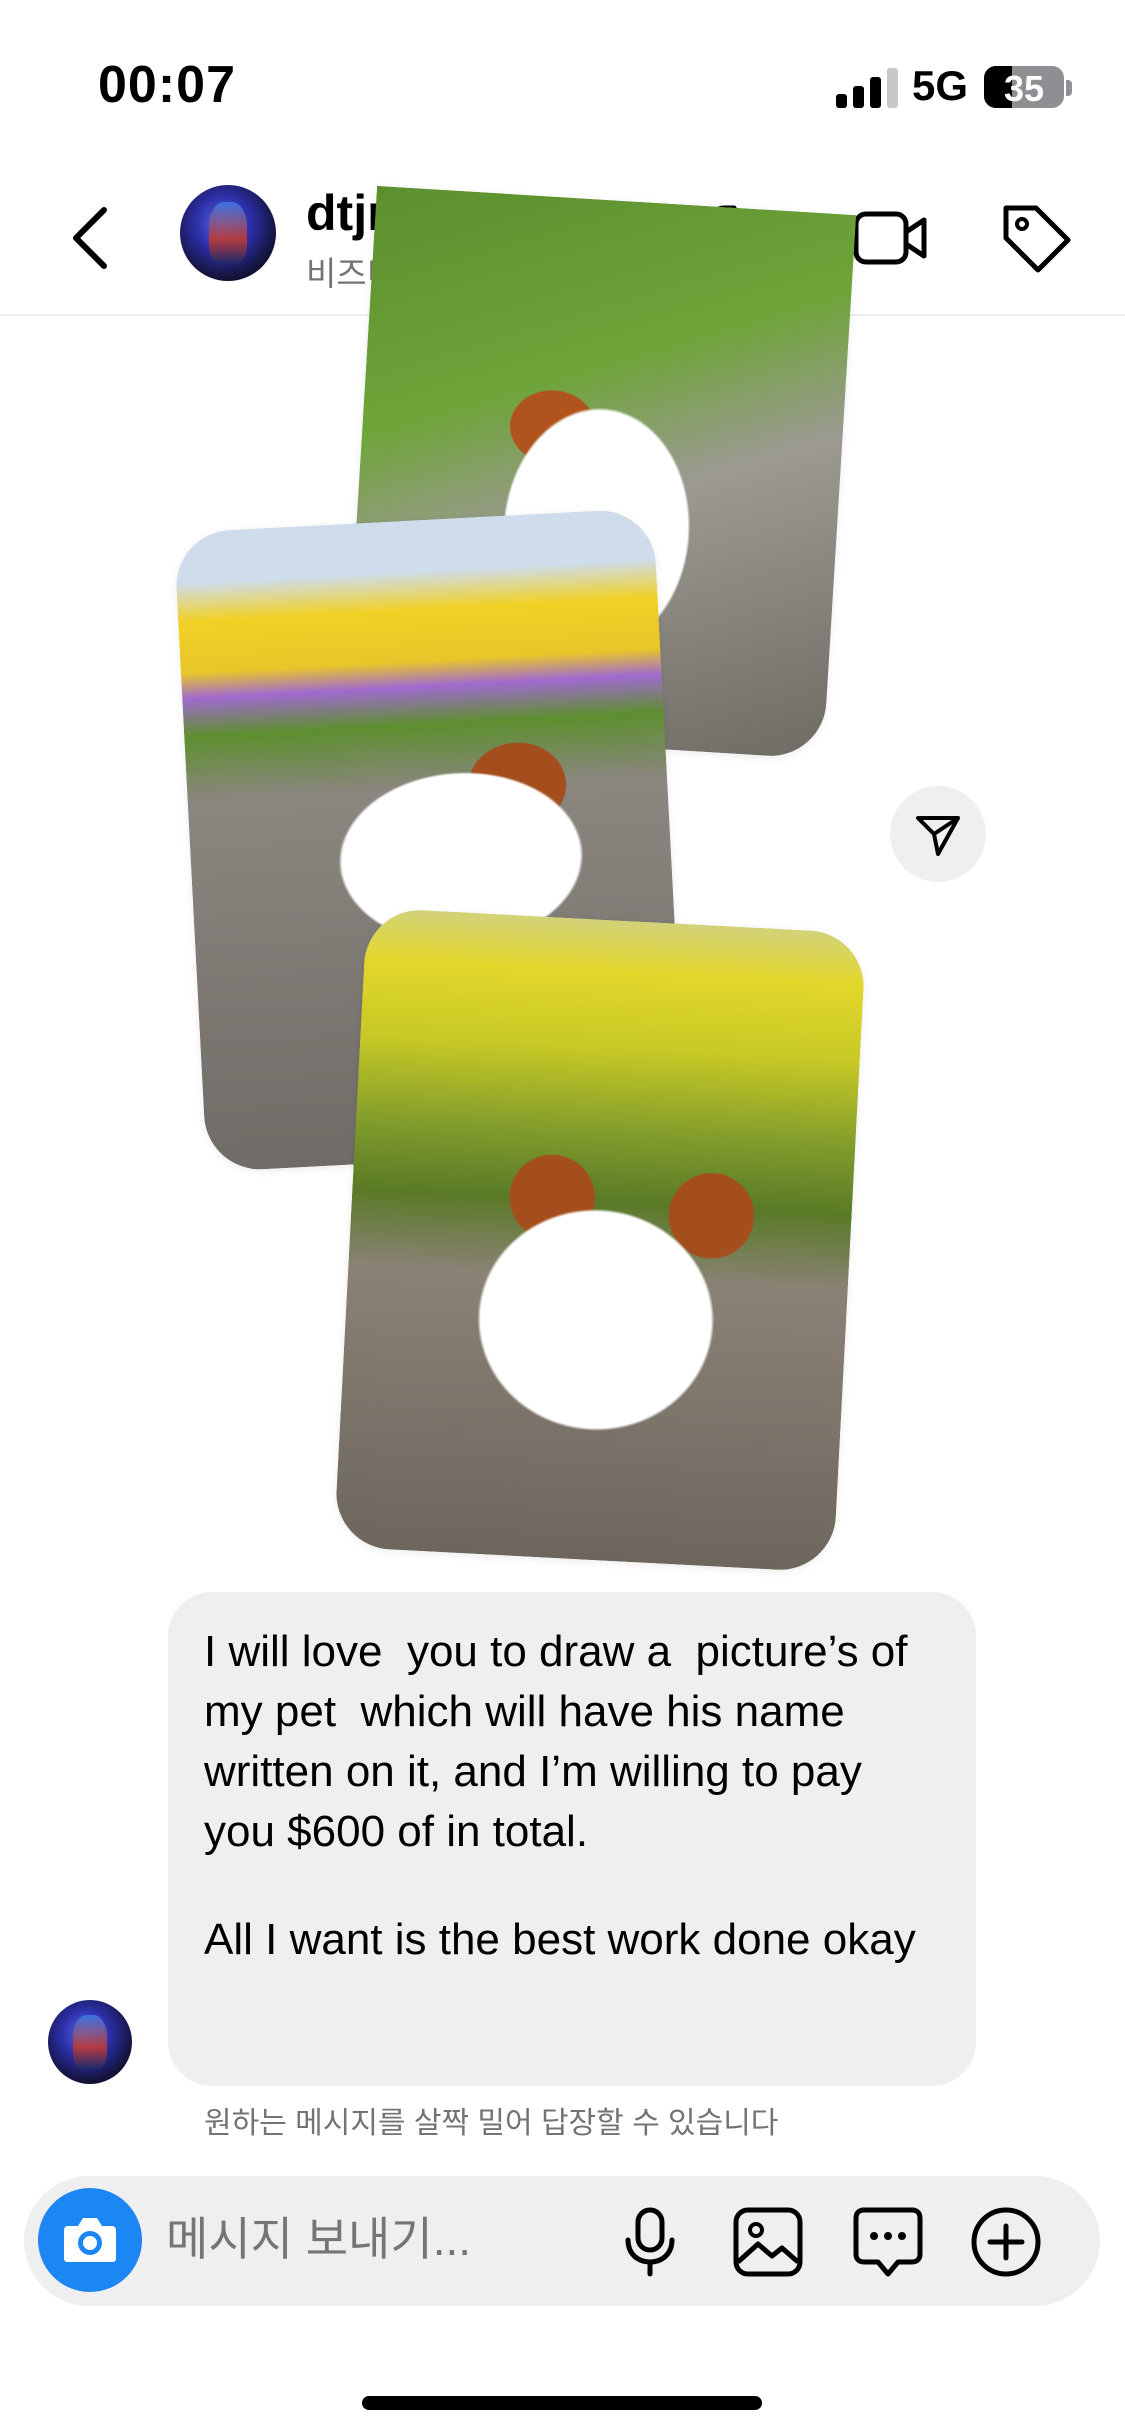 This screenshot has width=1125, height=2436. I want to click on sender-avatar, so click(90, 2042).